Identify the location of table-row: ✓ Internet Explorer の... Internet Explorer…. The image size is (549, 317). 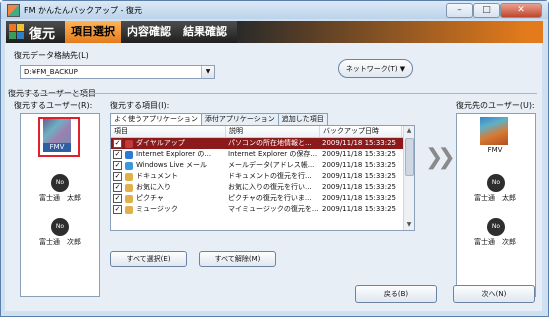
(262, 154).